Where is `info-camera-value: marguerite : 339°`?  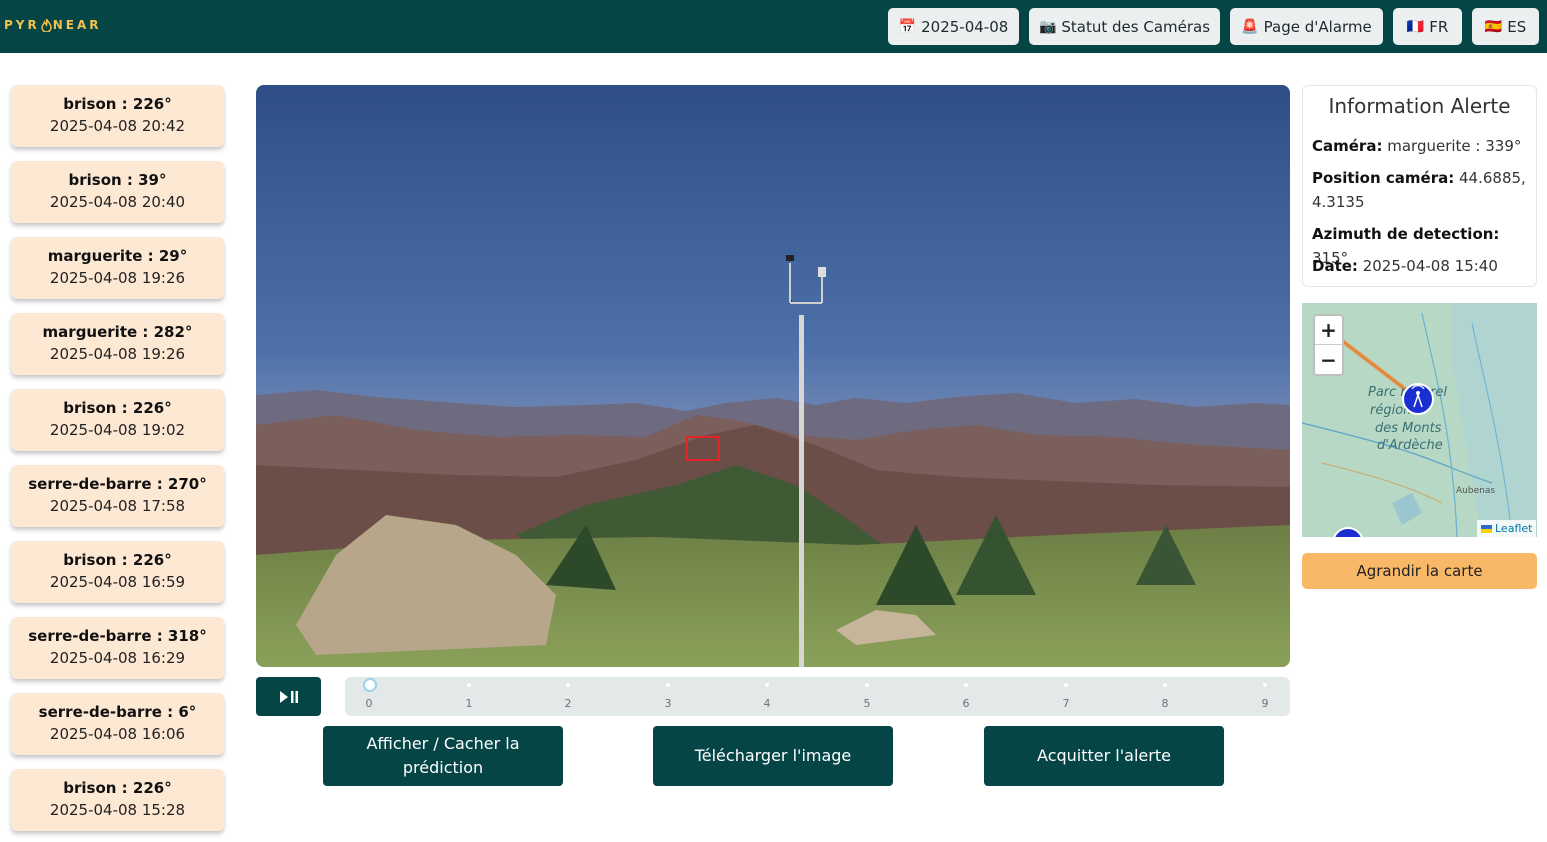 info-camera-value: marguerite : 339° is located at coordinates (1454, 146).